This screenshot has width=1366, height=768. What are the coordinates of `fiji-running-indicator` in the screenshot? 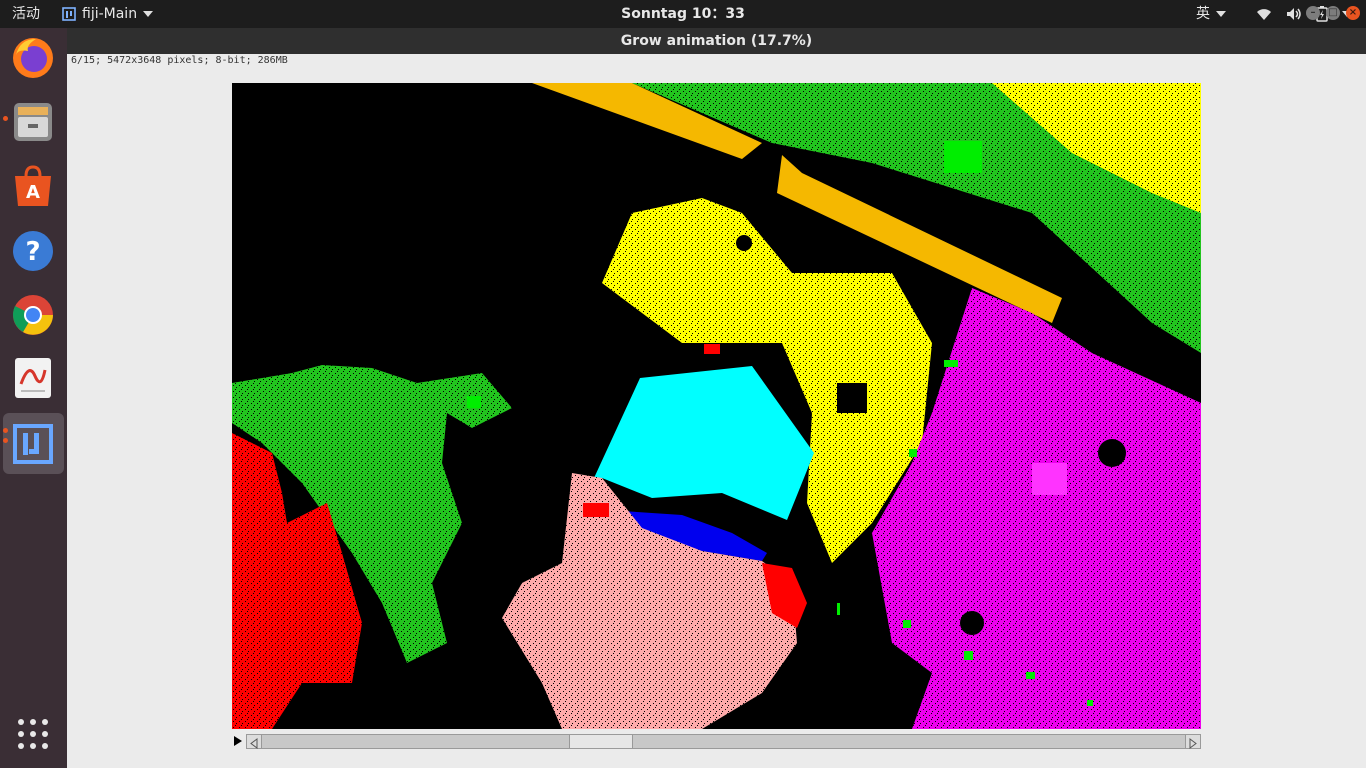 It's located at (5, 430).